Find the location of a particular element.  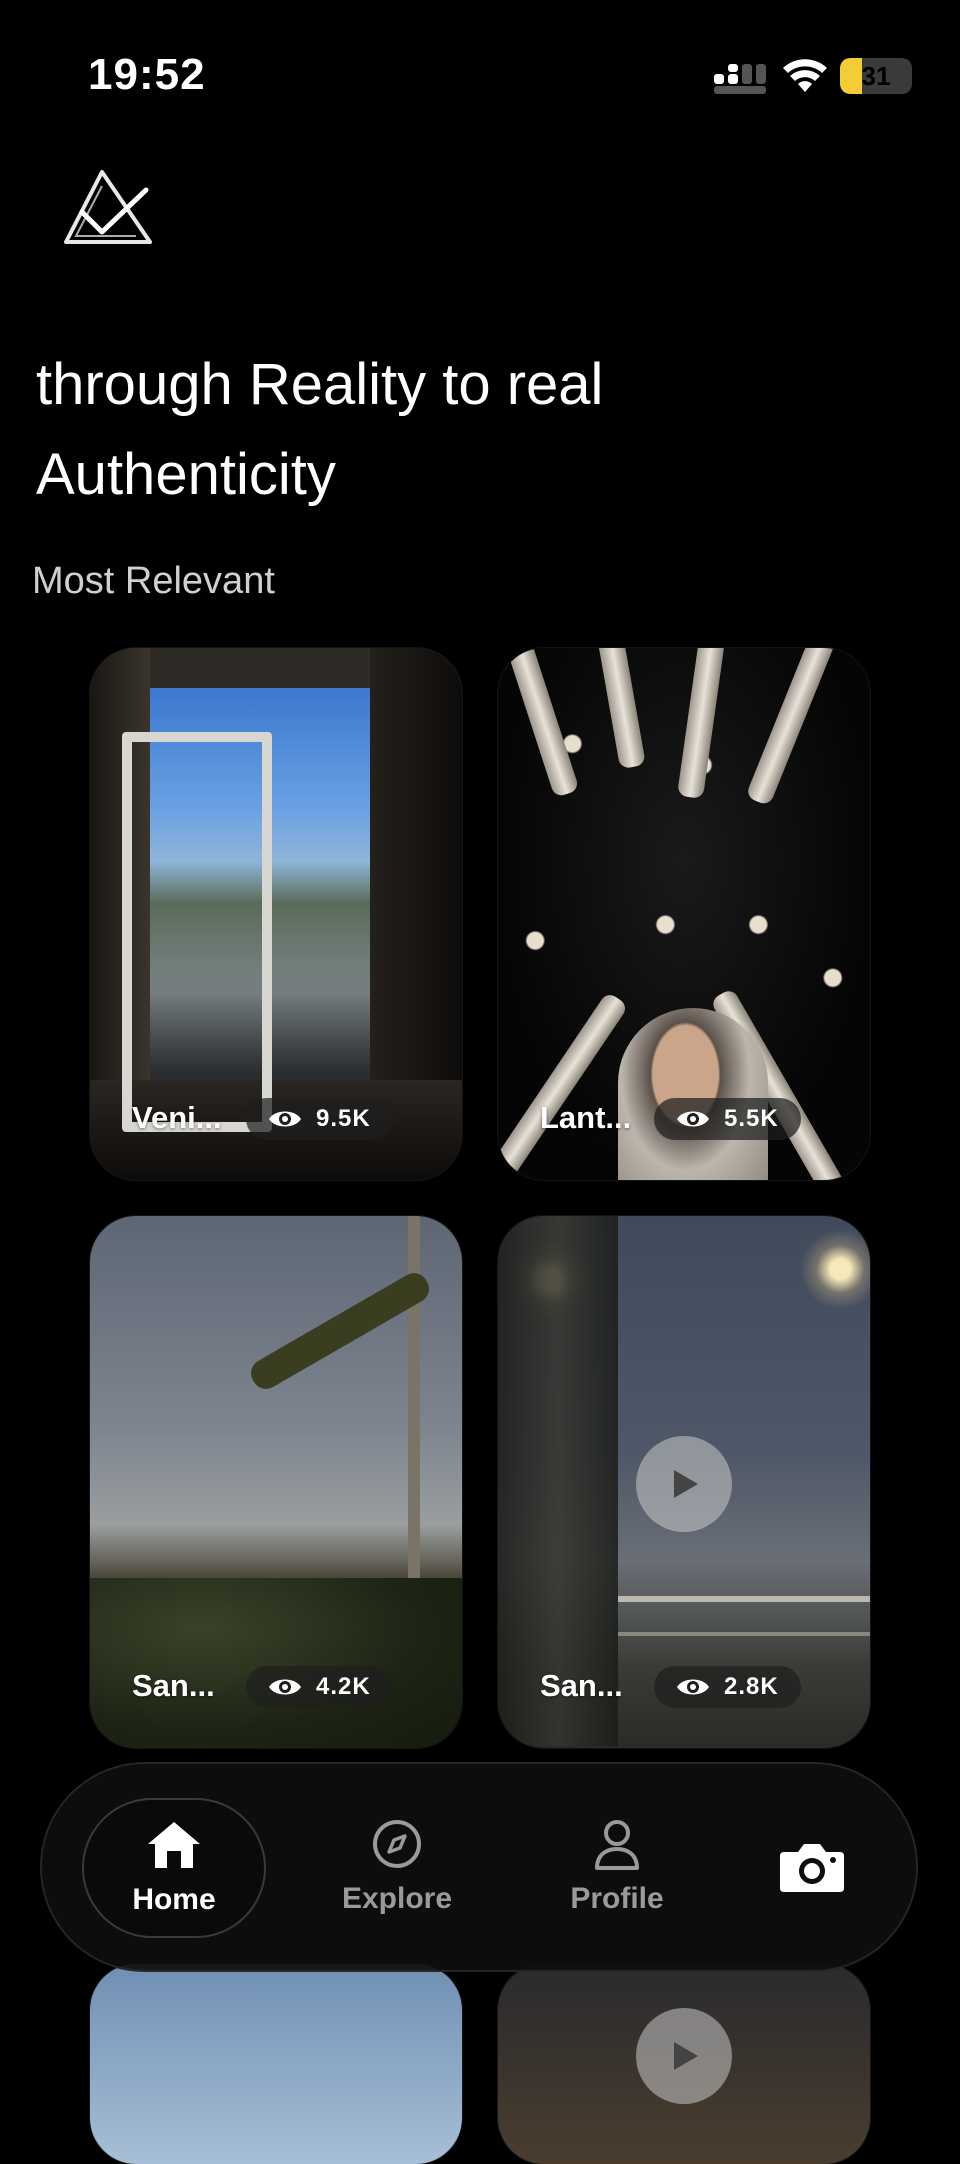

nav-explore: Explore is located at coordinates (397, 1867).